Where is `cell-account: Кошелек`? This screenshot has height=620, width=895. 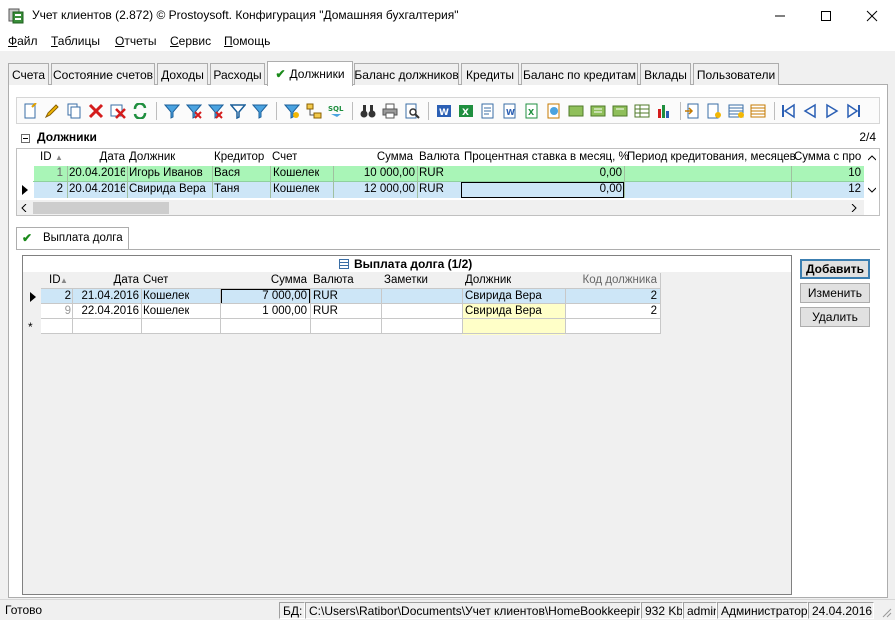
cell-account: Кошелек is located at coordinates (296, 173).